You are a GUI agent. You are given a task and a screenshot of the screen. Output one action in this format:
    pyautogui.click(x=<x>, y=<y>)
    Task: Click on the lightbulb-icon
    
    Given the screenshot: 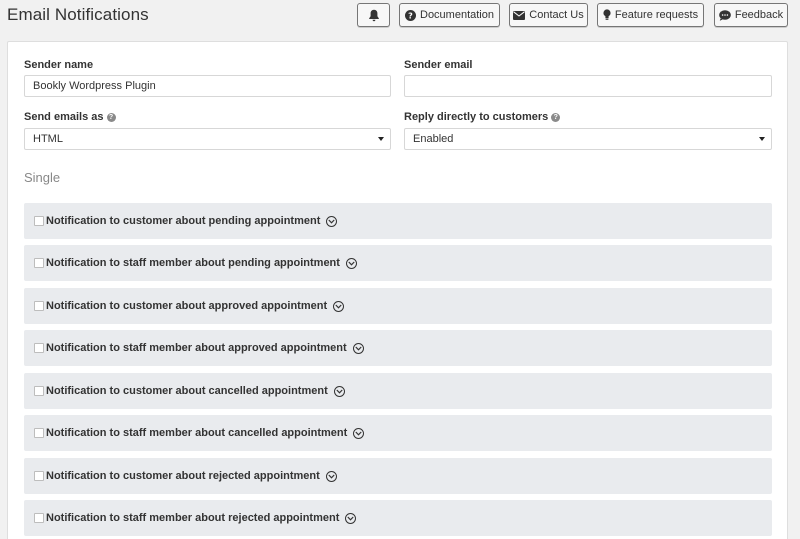 What is the action you would take?
    pyautogui.click(x=607, y=15)
    